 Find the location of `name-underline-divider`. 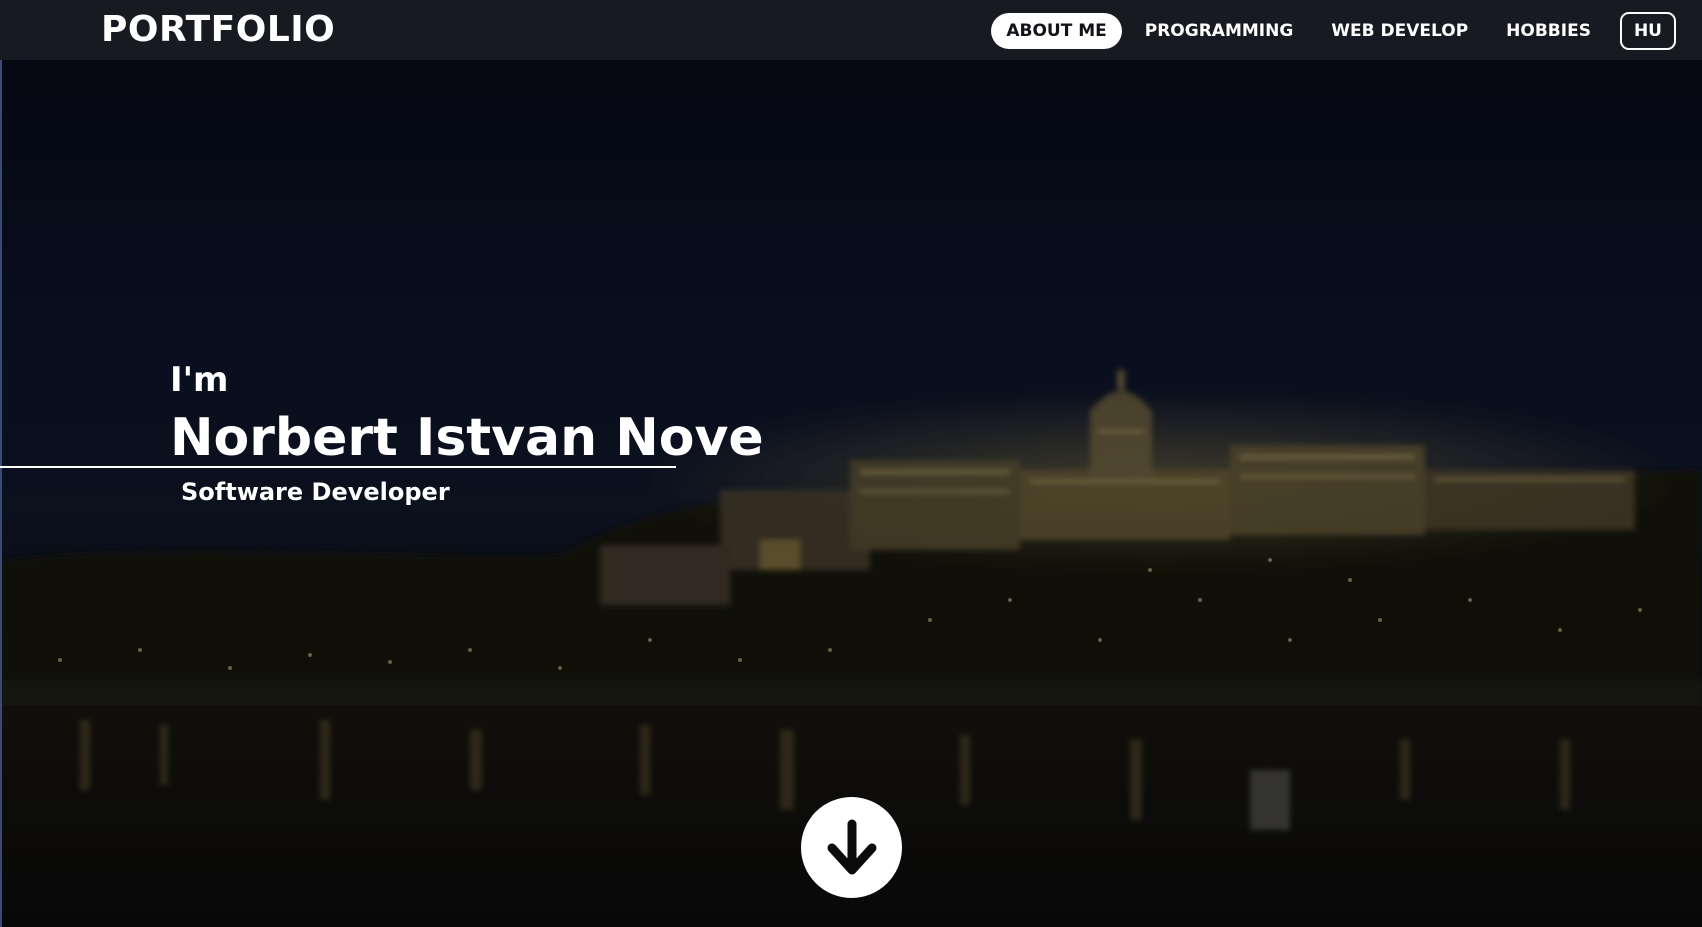

name-underline-divider is located at coordinates (338, 467).